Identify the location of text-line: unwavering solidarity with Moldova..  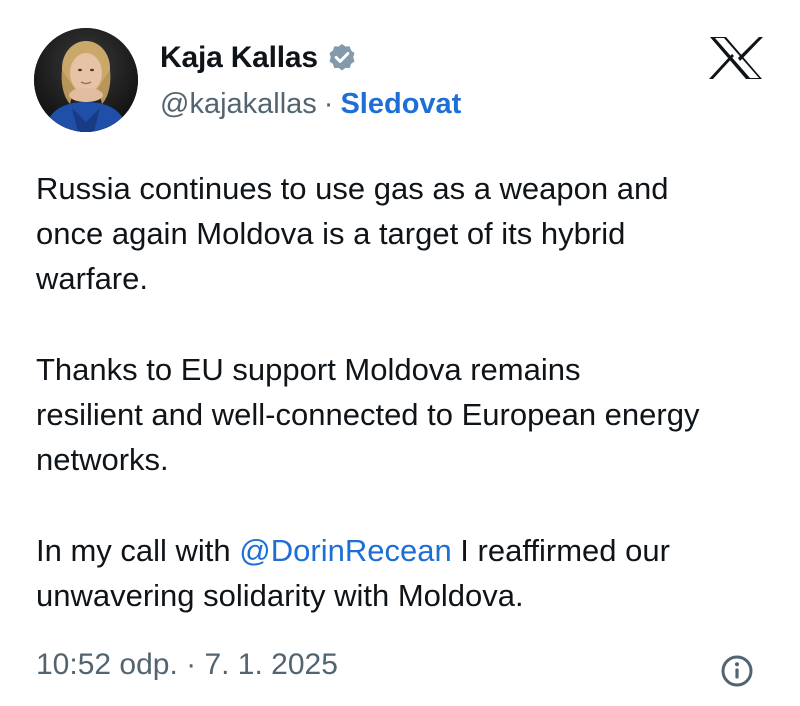
(280, 595).